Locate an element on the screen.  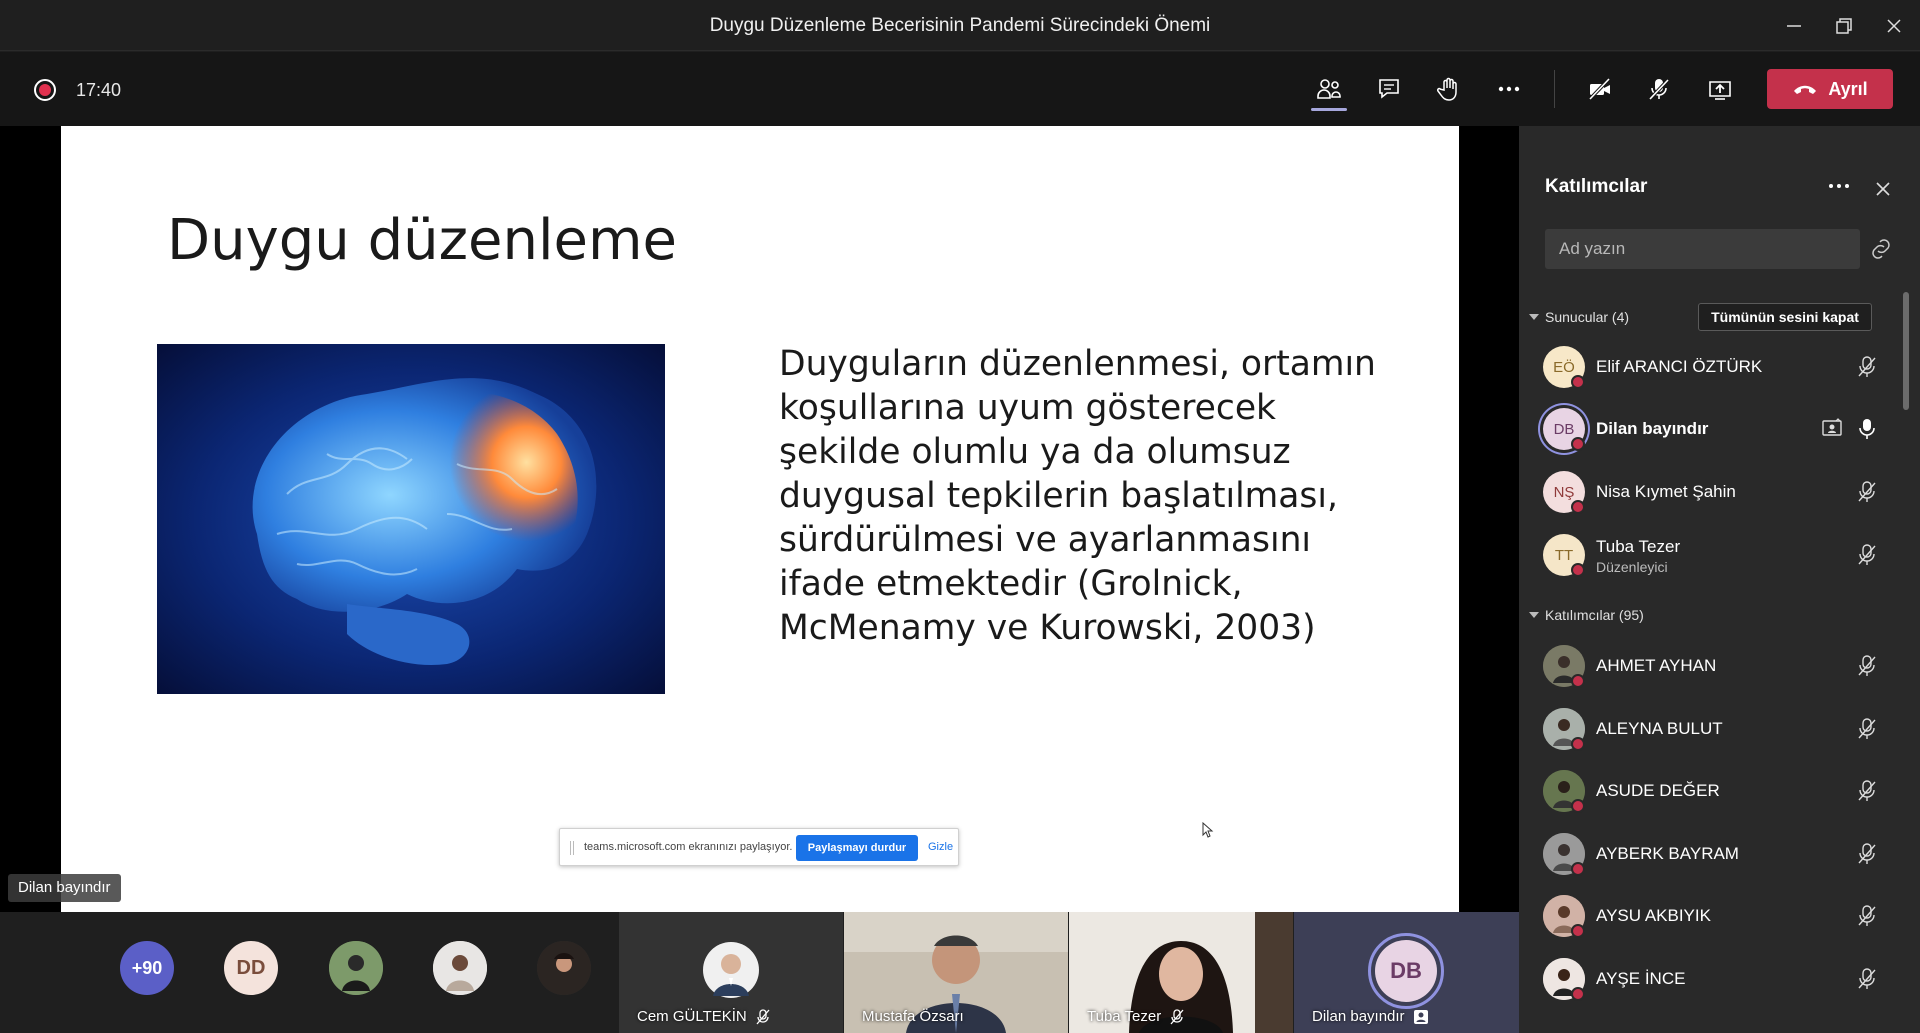
close-window-button is located at coordinates (1894, 26).